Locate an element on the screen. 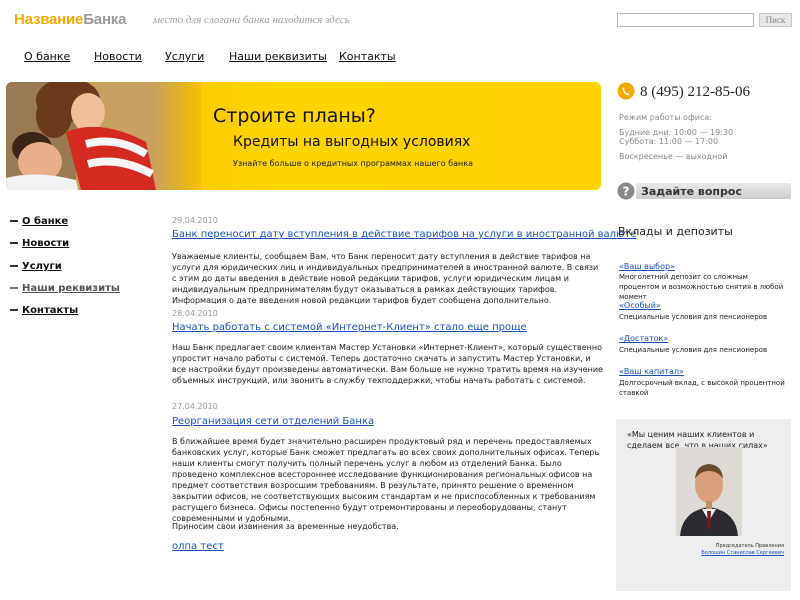  search-input is located at coordinates (685, 20).